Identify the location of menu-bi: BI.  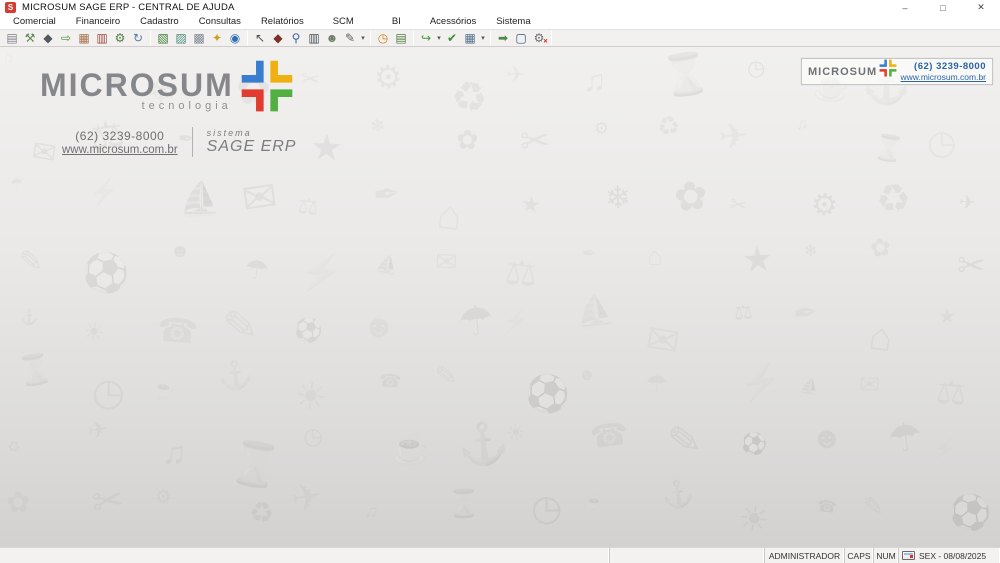
(396, 22).